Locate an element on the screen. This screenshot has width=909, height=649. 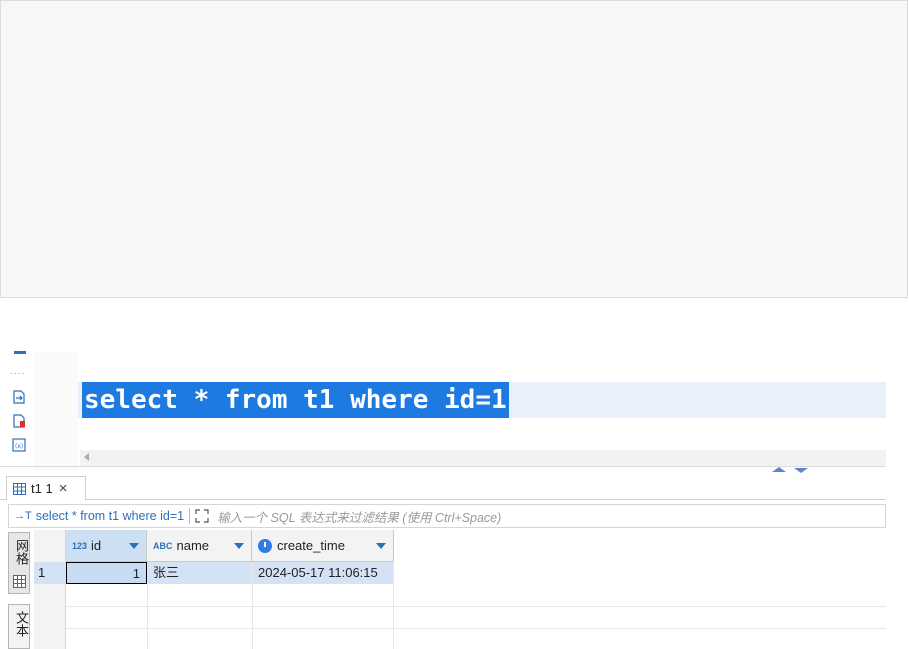
maximize-up-icon is located at coordinates (779, 469).